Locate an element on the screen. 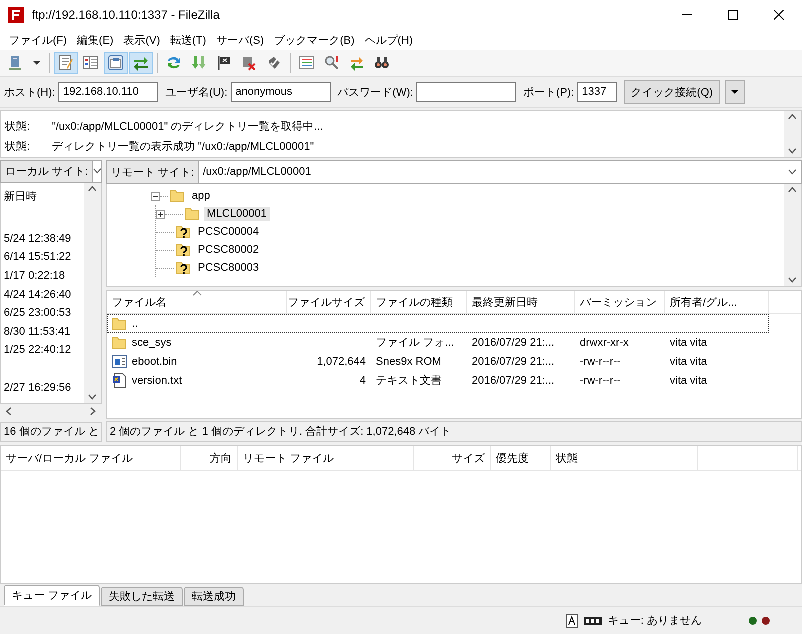 The height and width of the screenshot is (634, 802). menu-item: 表示(V) is located at coordinates (142, 40).